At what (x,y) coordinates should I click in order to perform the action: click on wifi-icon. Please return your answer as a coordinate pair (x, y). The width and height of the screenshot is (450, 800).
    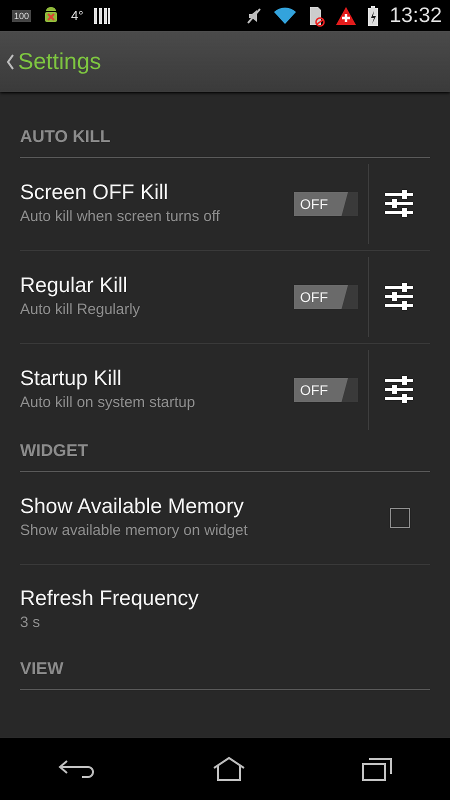
    Looking at the image, I should click on (285, 16).